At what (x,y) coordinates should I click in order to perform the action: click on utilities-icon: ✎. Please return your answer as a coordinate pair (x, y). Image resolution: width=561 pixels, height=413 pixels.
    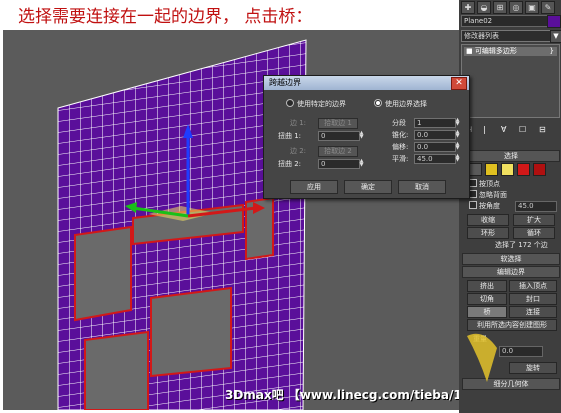
    Looking at the image, I should click on (548, 7).